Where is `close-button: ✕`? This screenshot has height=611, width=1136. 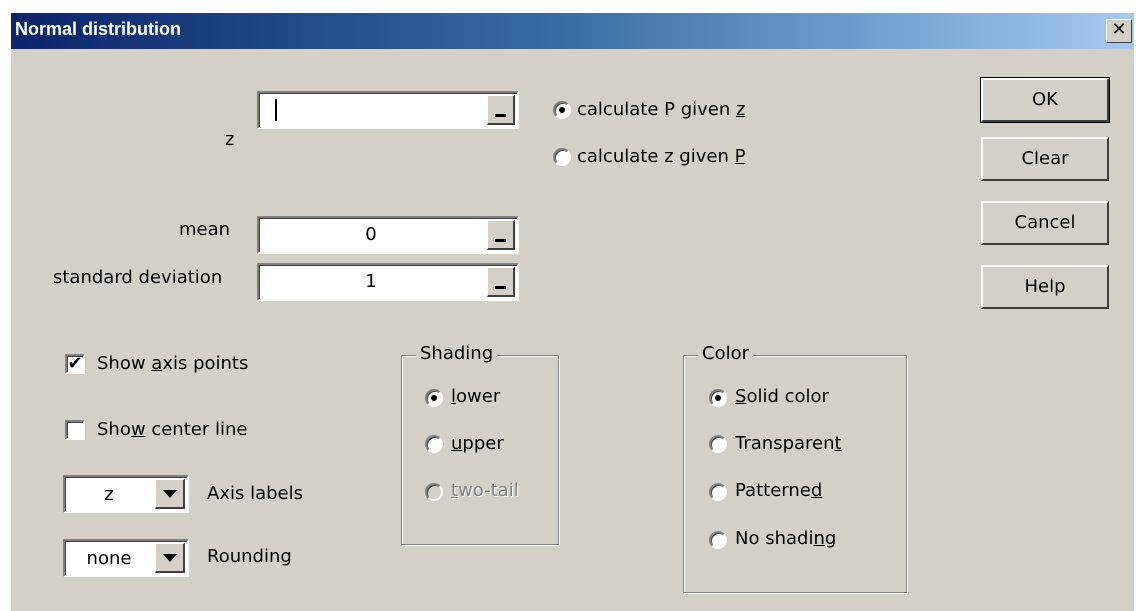 close-button: ✕ is located at coordinates (1119, 31).